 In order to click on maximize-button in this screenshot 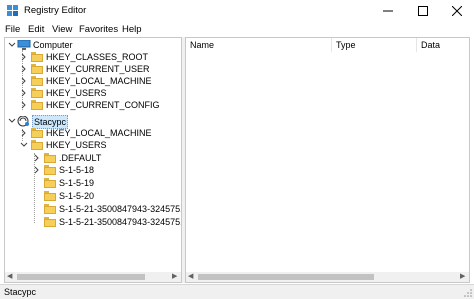, I will do `click(423, 11)`.